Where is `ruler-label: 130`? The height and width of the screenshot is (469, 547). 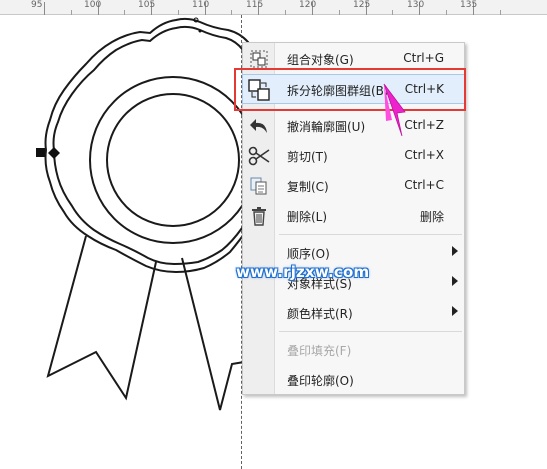
ruler-label: 130 is located at coordinates (416, 5).